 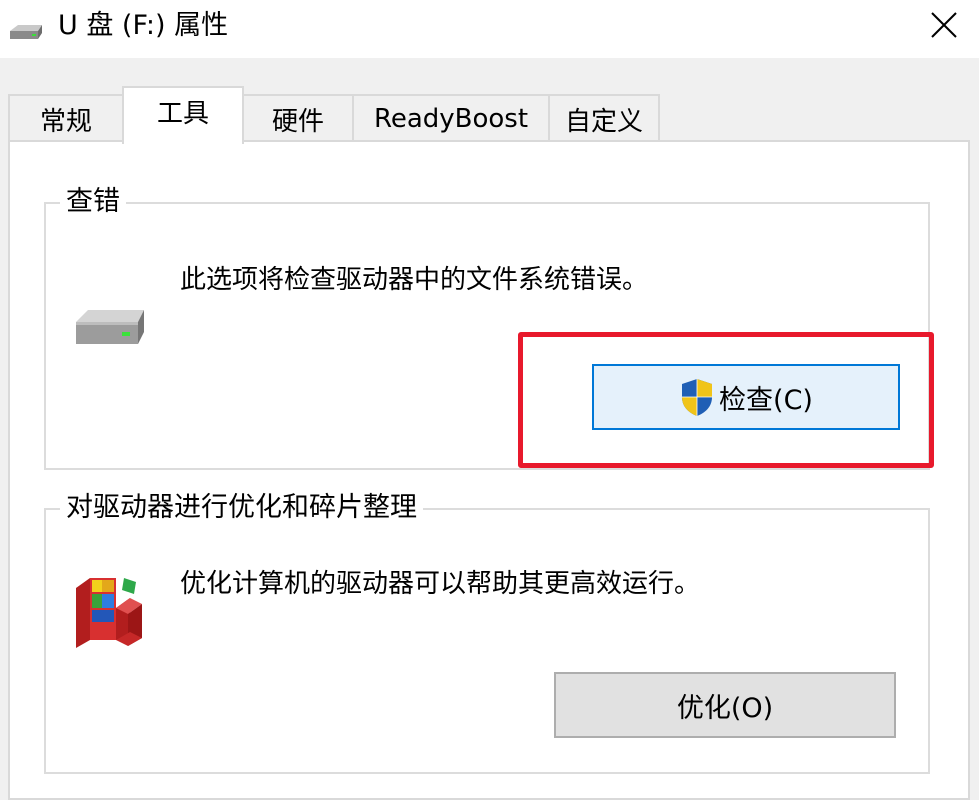 What do you see at coordinates (489, 29) in the screenshot?
I see `title-bar: U 盘 (F:) 属性` at bounding box center [489, 29].